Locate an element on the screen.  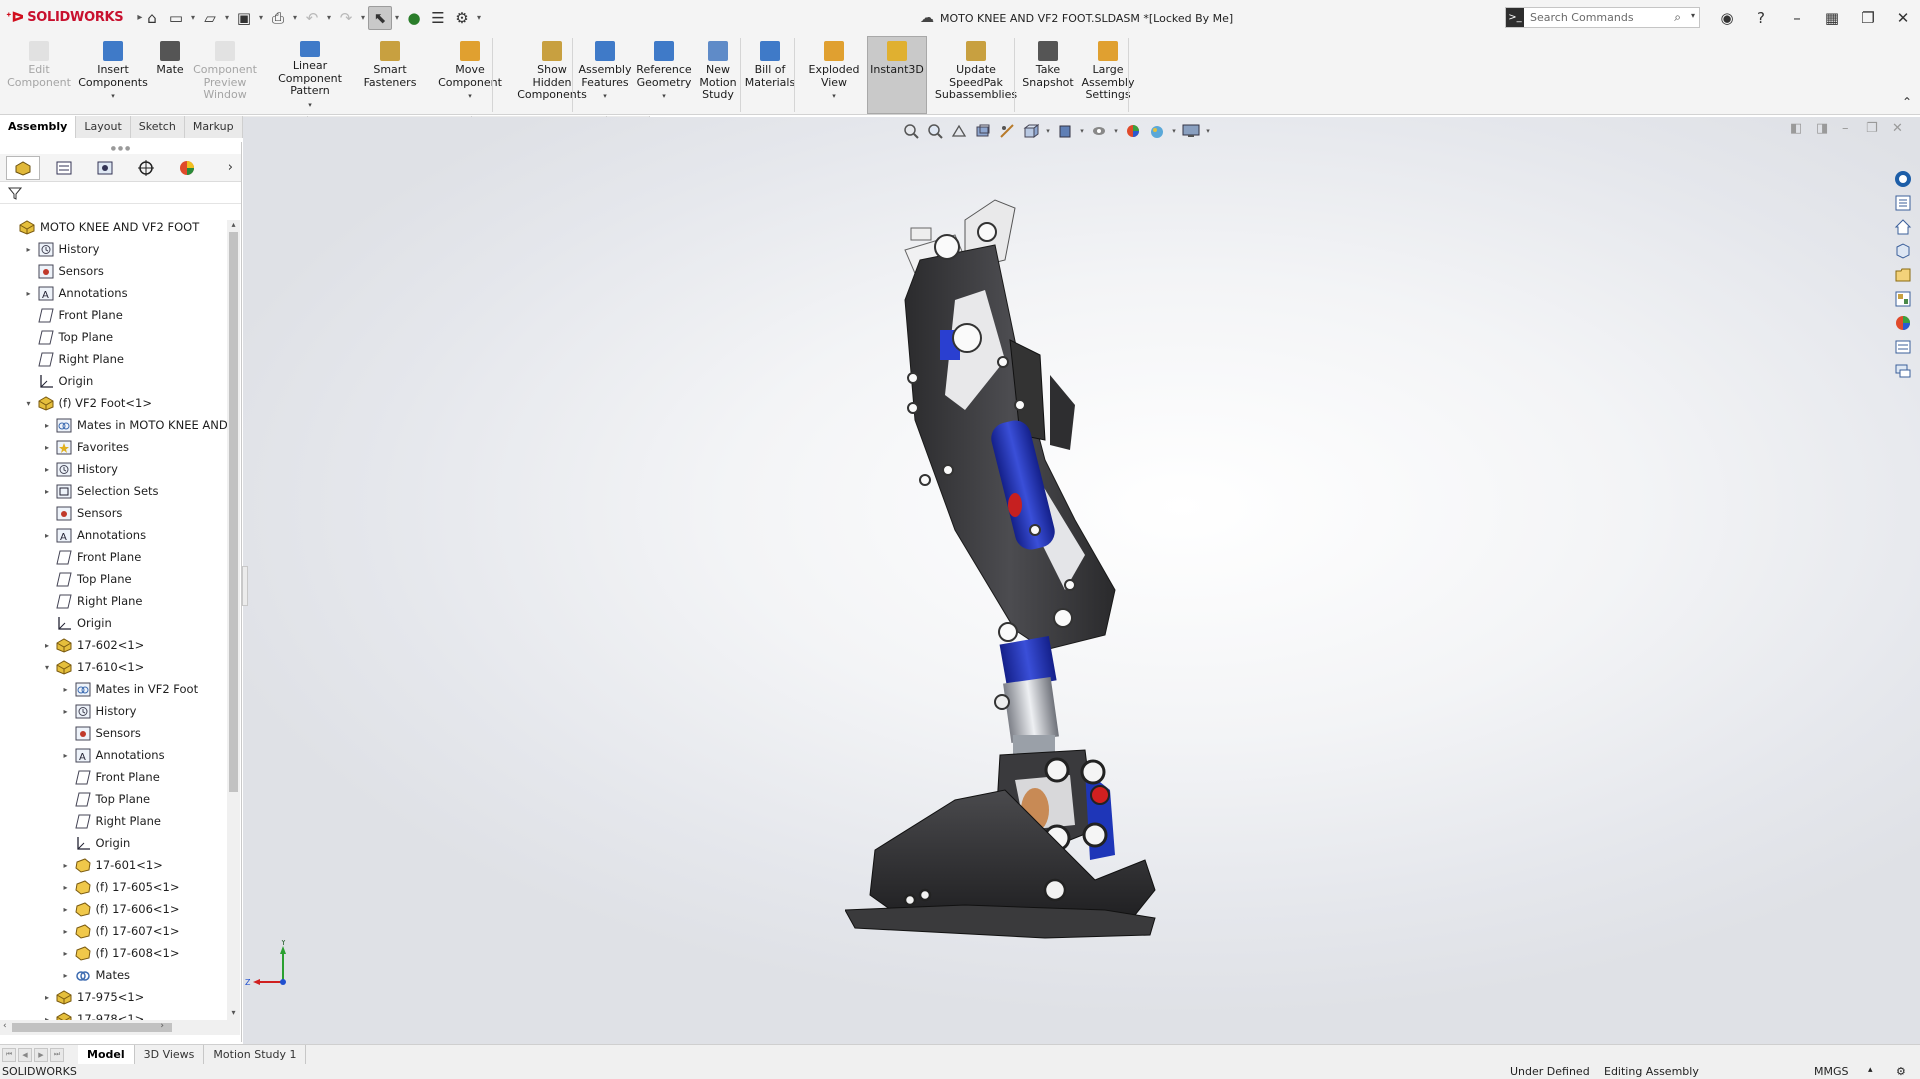
3d-content-central-icon is located at coordinates (1903, 251).